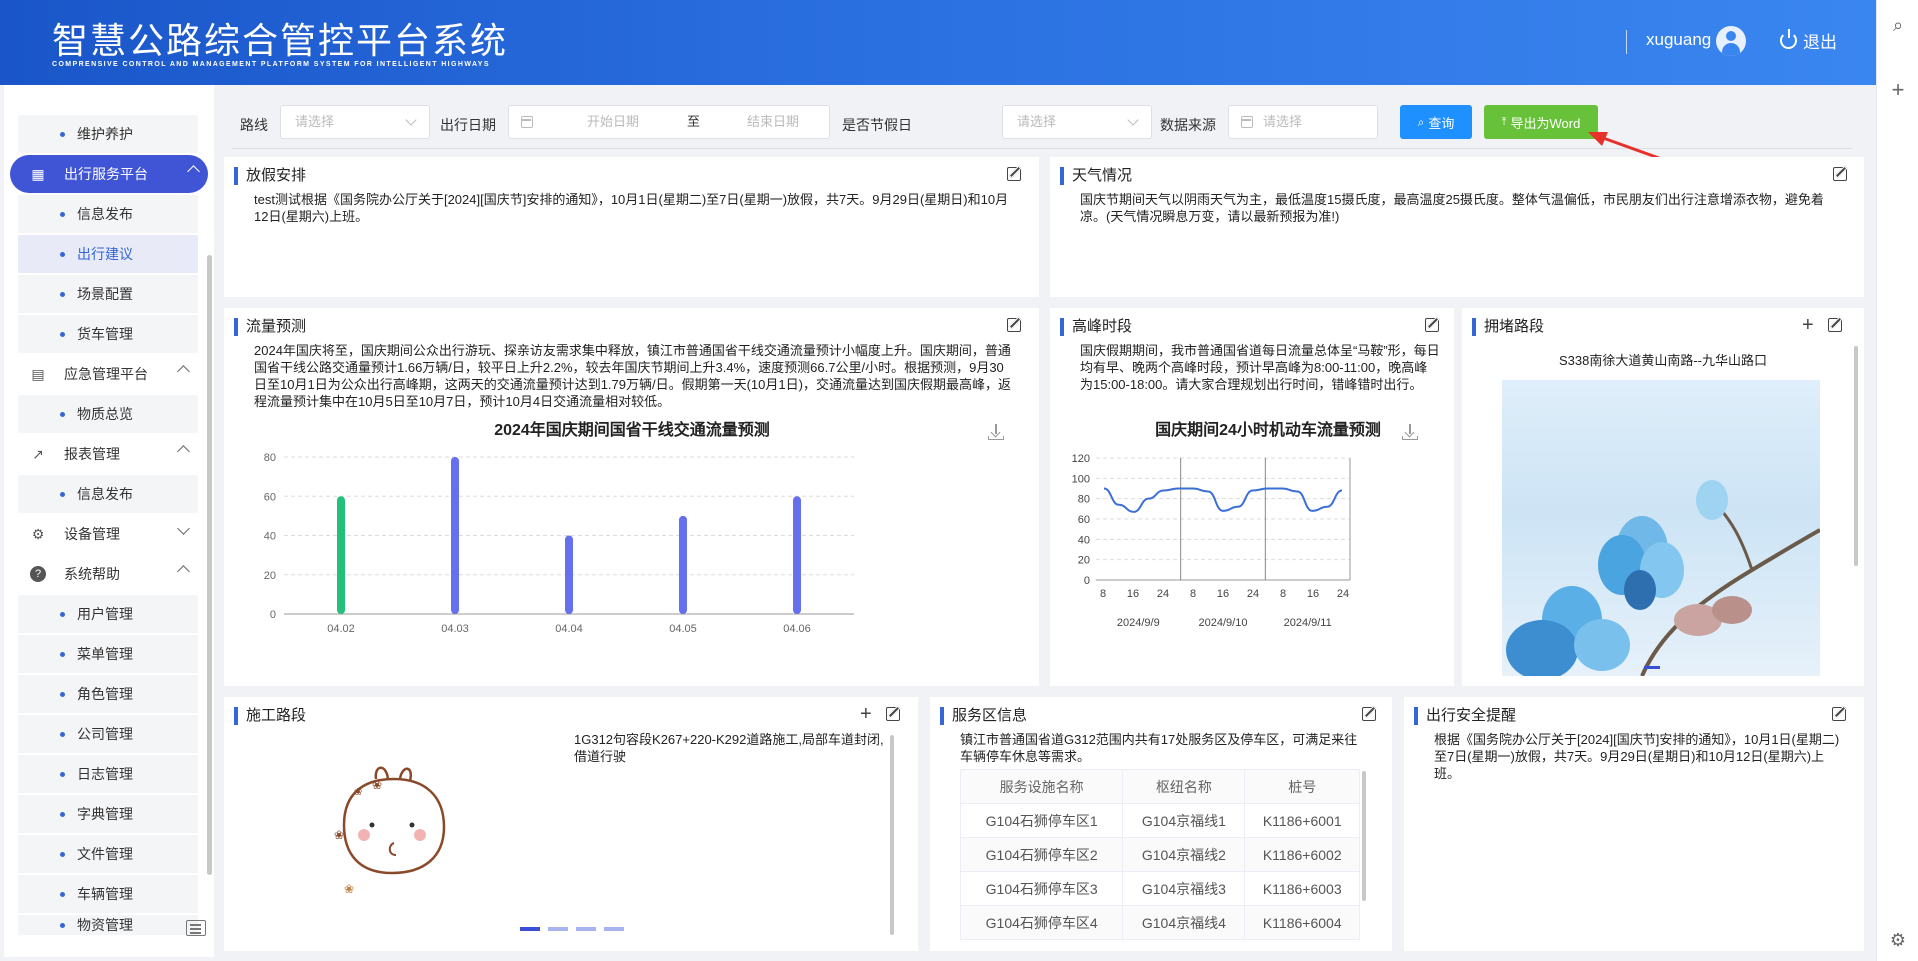 The height and width of the screenshot is (961, 1918). What do you see at coordinates (109, 174) in the screenshot?
I see `sidebar-group-travel-service: ▦ 出行服务平台` at bounding box center [109, 174].